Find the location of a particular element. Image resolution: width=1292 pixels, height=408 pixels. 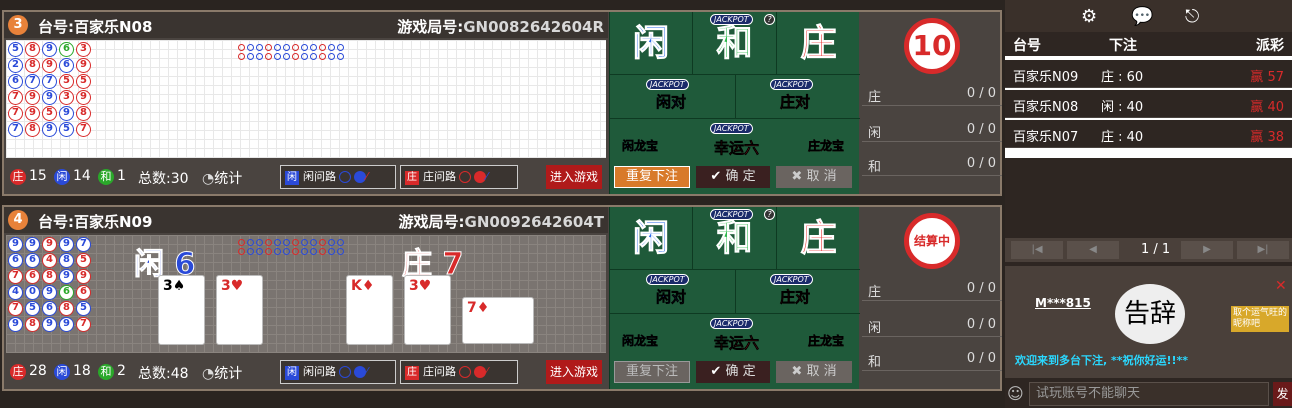

player-card-2: 3♥ is located at coordinates (239, 310).